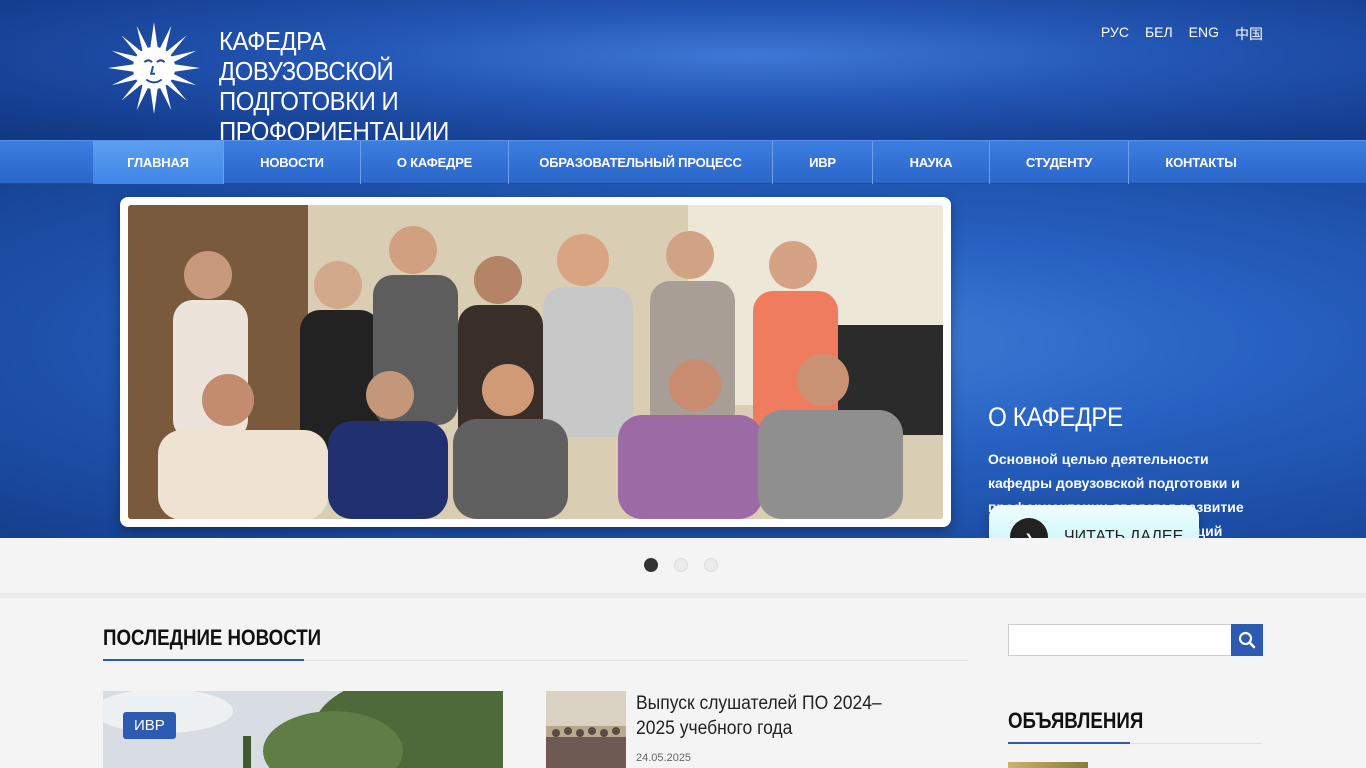 The width and height of the screenshot is (1366, 768). Describe the element at coordinates (1204, 34) in the screenshot. I see `lang-en: ENG` at that location.